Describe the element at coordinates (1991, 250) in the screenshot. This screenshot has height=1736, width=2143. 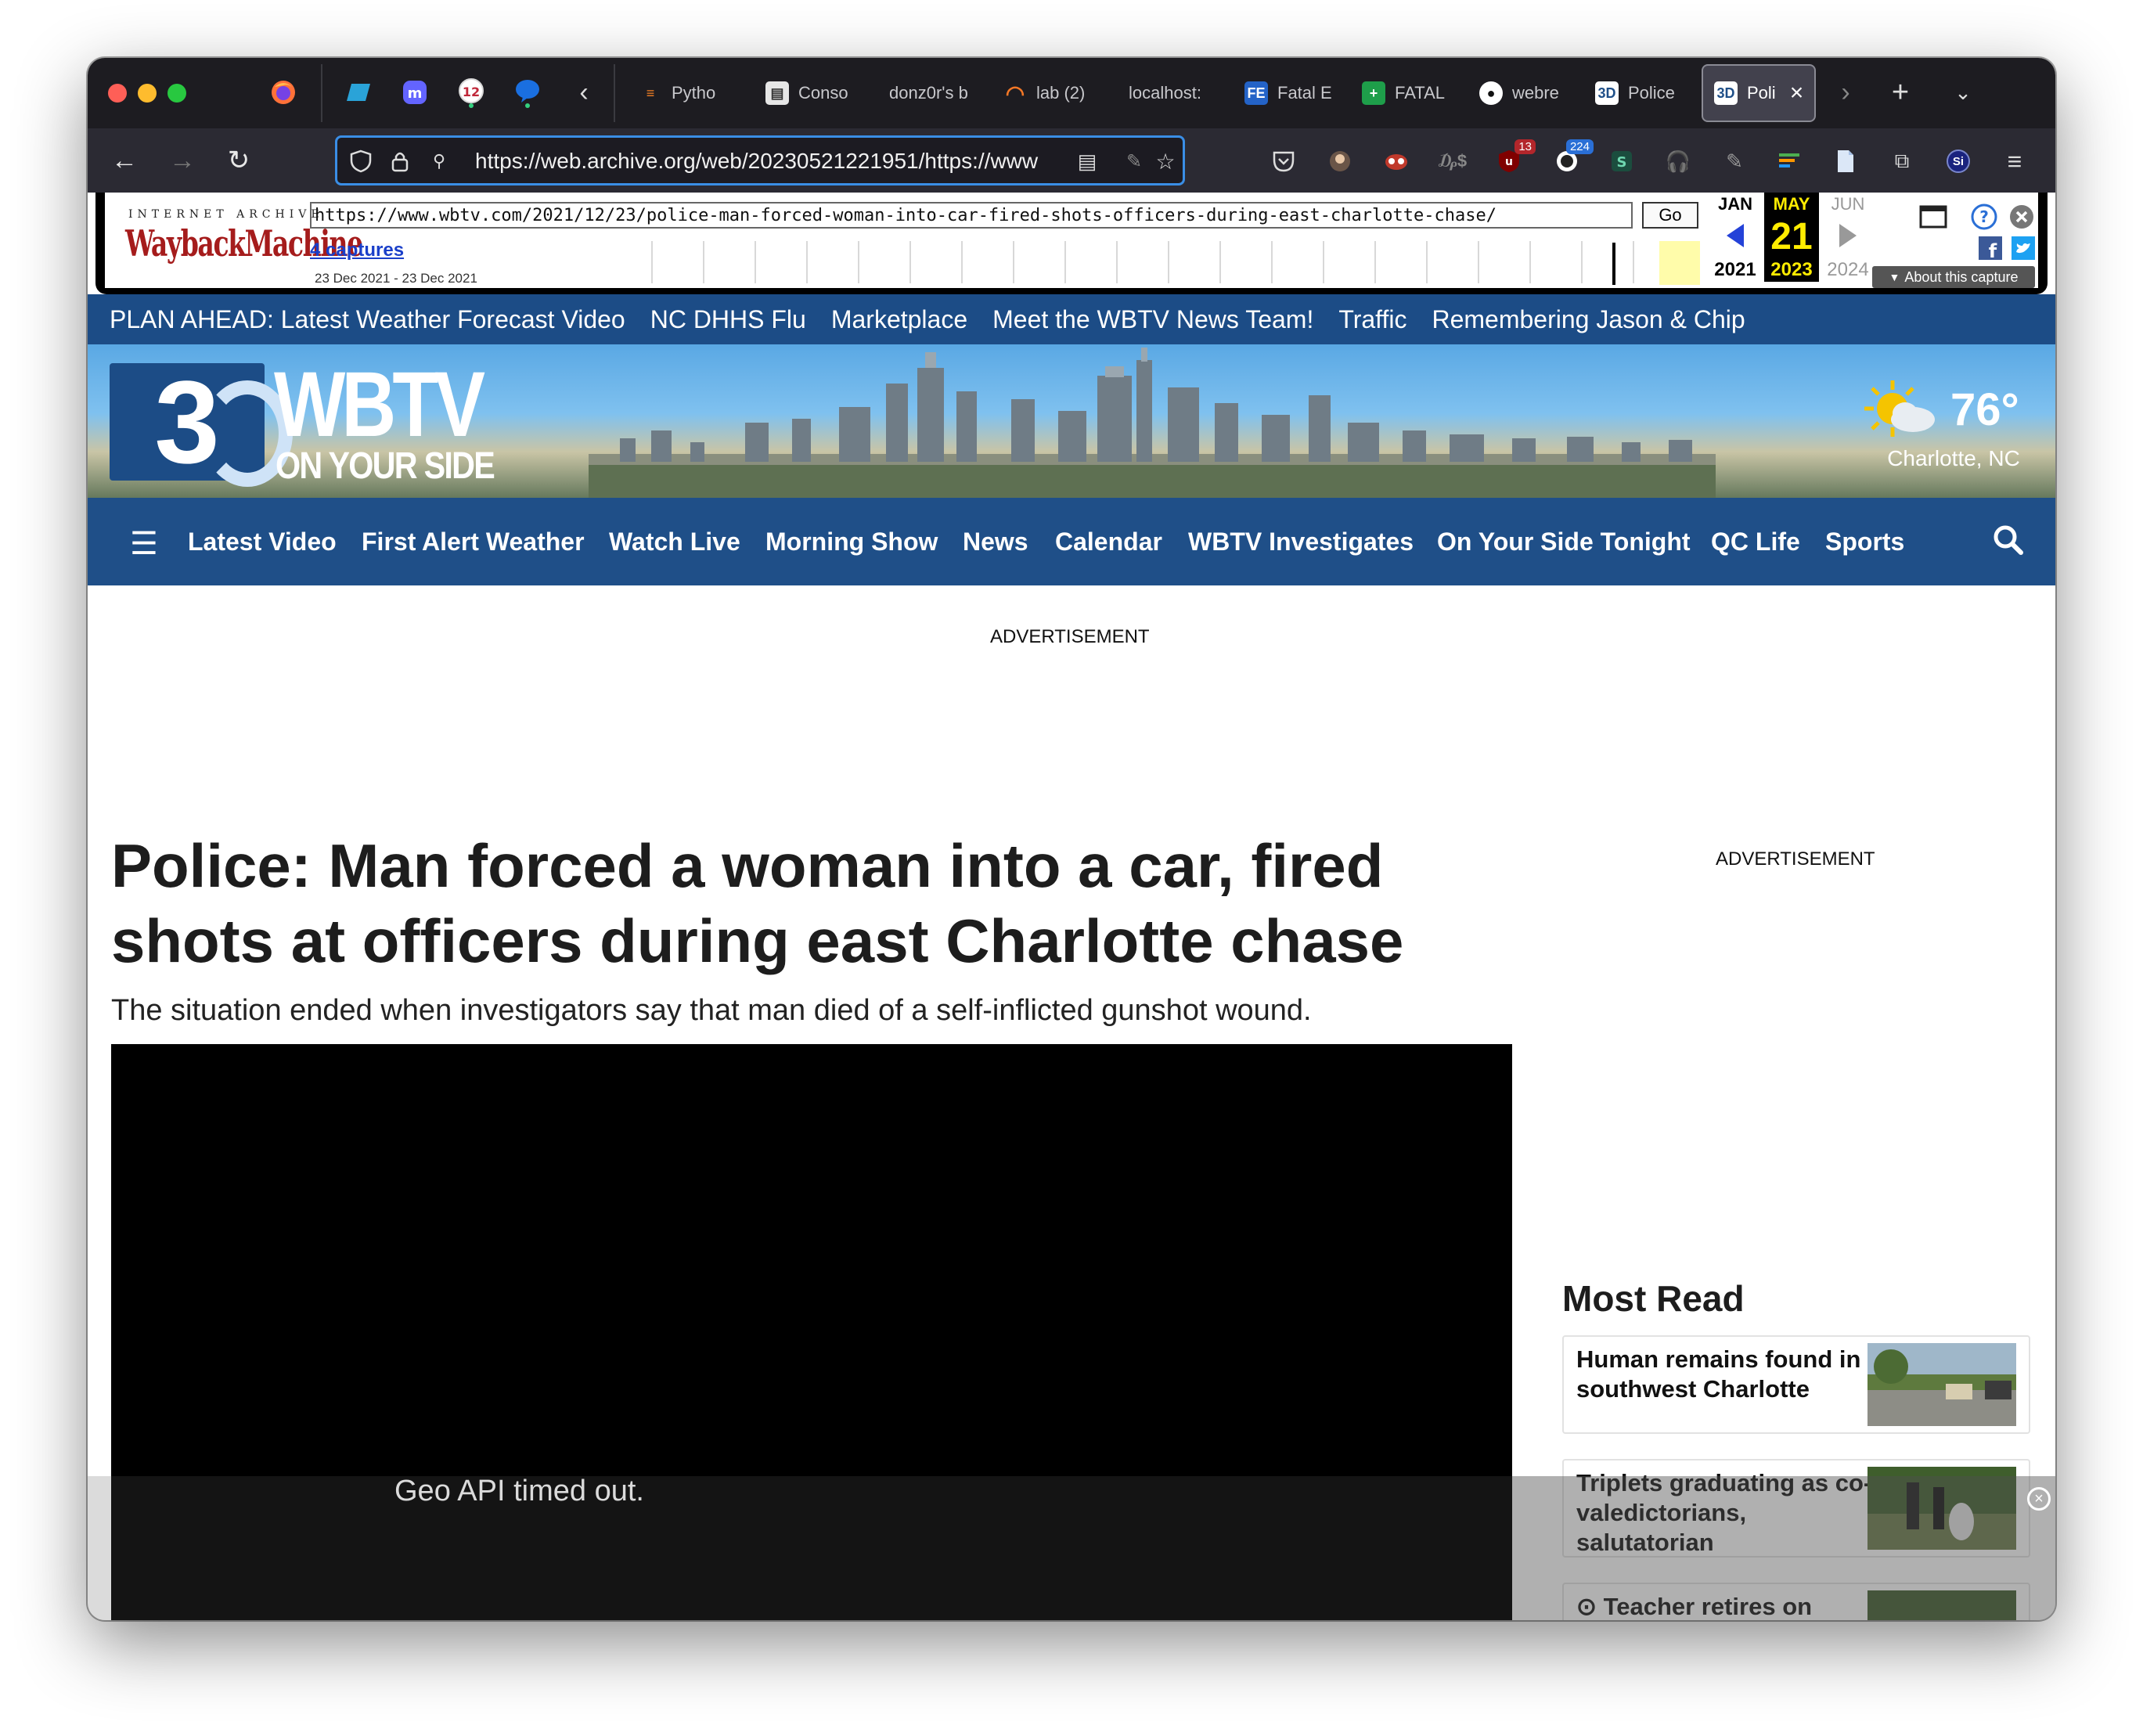
I see `facebook-icon: f` at that location.